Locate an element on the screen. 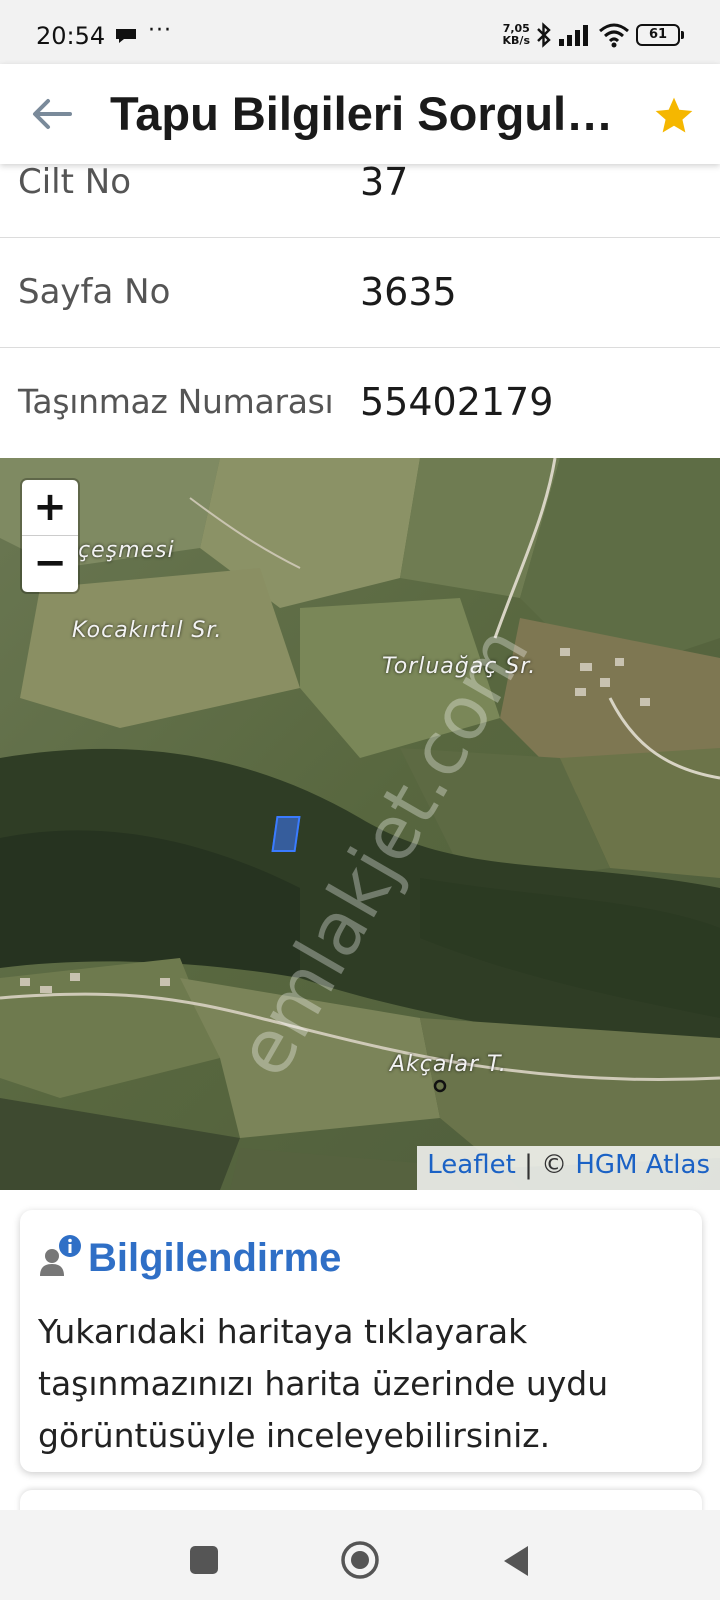  info-row-value: 3635 is located at coordinates (408, 292).